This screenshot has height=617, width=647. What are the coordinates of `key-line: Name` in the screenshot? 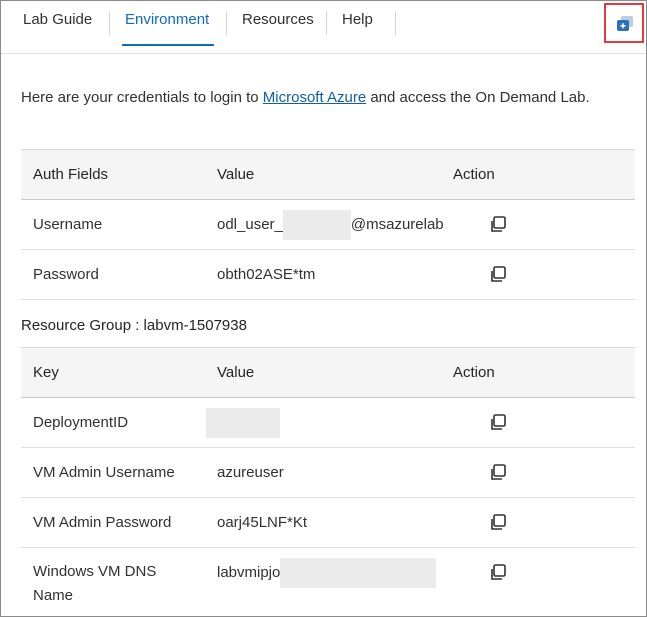 It's located at (53, 595).